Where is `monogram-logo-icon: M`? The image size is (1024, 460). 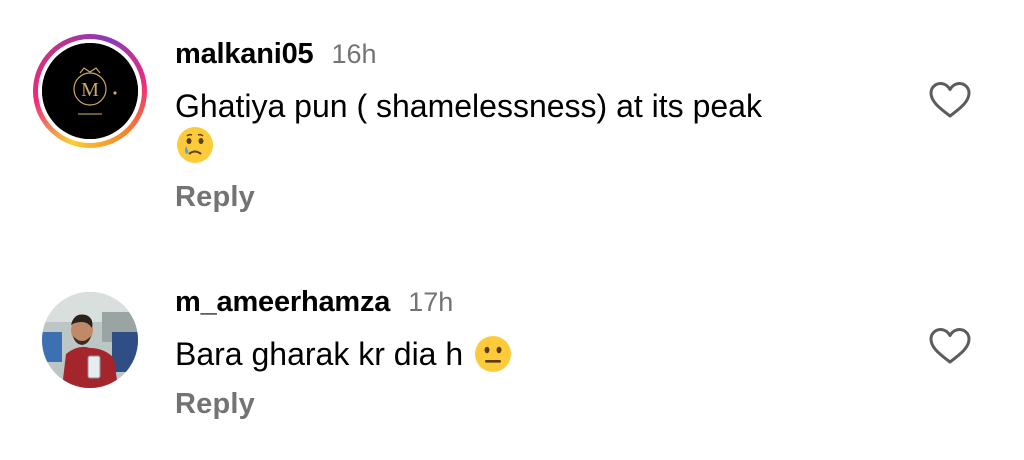
monogram-logo-icon: M is located at coordinates (90, 91).